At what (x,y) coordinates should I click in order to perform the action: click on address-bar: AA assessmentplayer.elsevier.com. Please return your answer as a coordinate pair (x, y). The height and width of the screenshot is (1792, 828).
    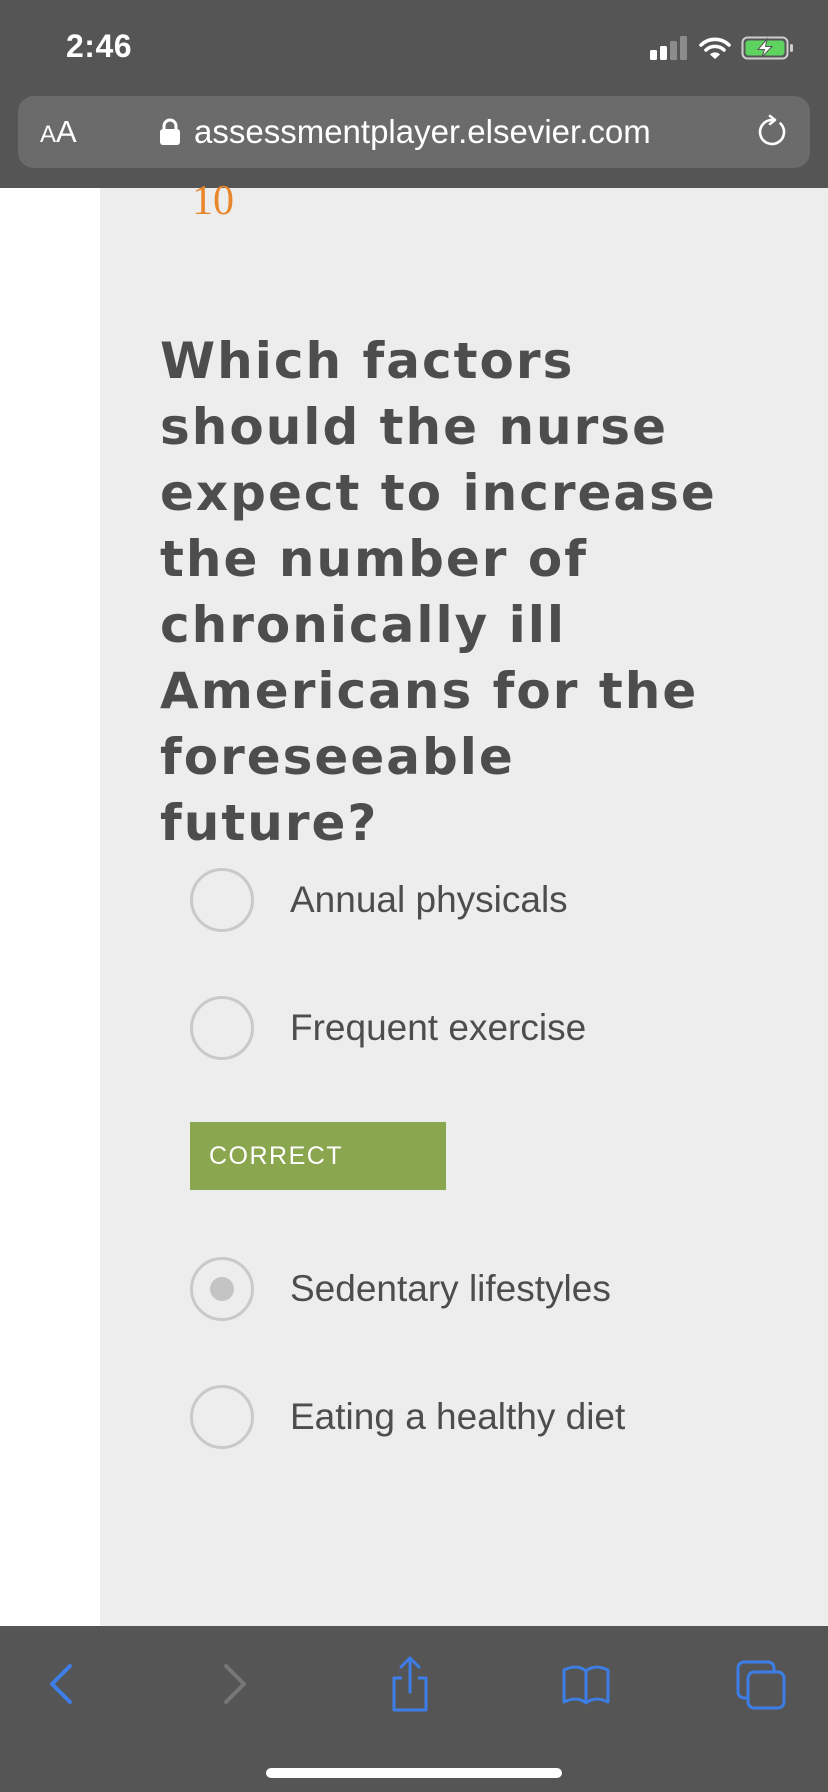
    Looking at the image, I should click on (414, 132).